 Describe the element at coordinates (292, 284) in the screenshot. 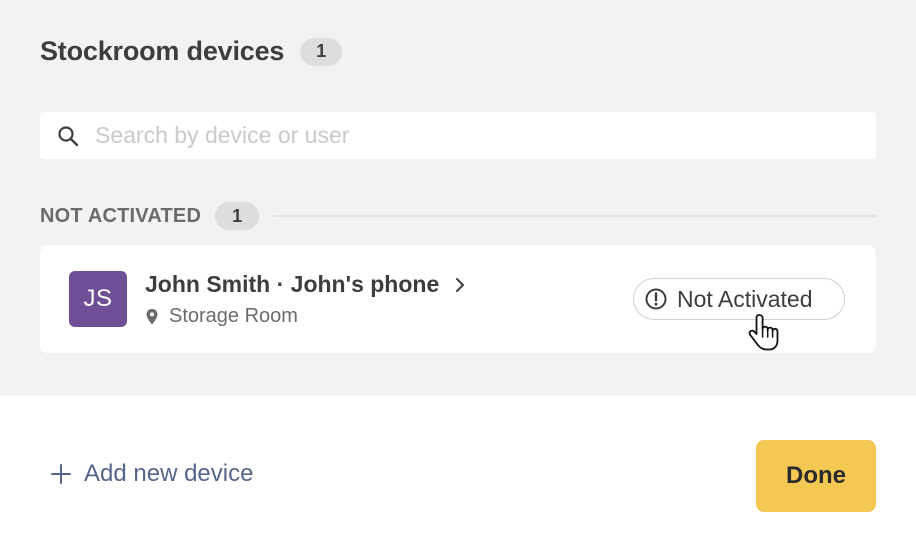

I see `device-name: John Smith · John's phone` at that location.